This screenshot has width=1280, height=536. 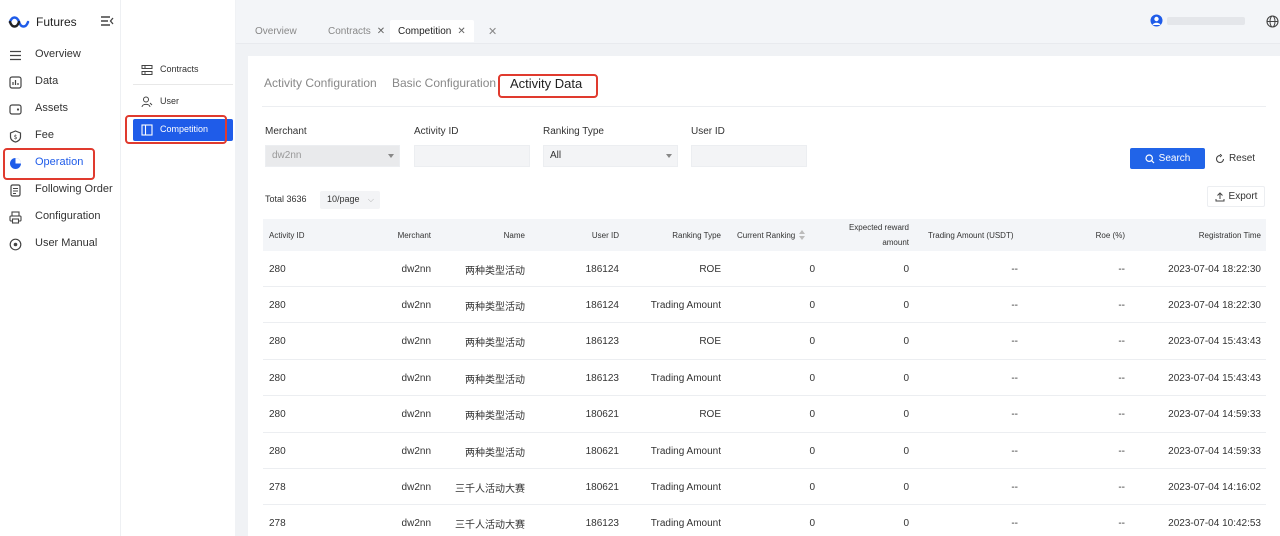 I want to click on column-header-trading-amount: Trading Amount (USDT), so click(x=971, y=235).